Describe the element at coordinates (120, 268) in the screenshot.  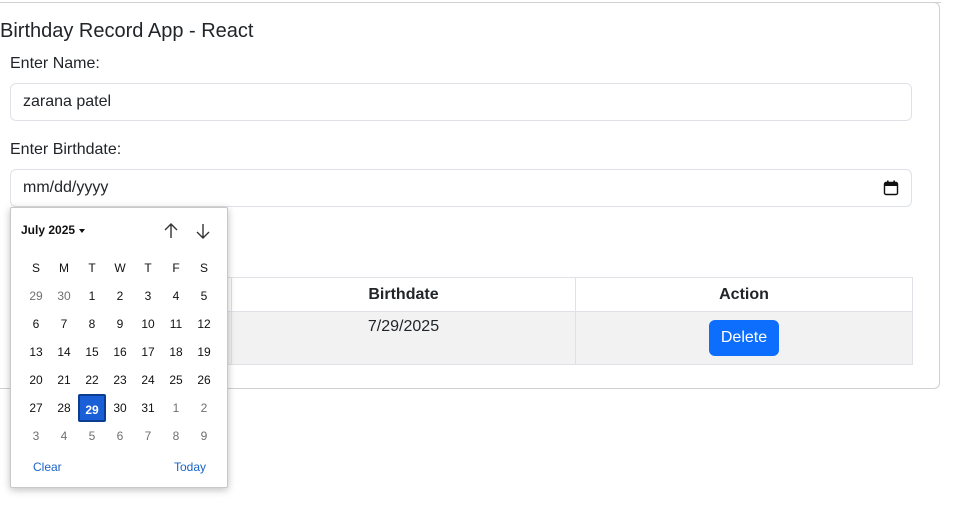
I see `weekday-header: W` at that location.